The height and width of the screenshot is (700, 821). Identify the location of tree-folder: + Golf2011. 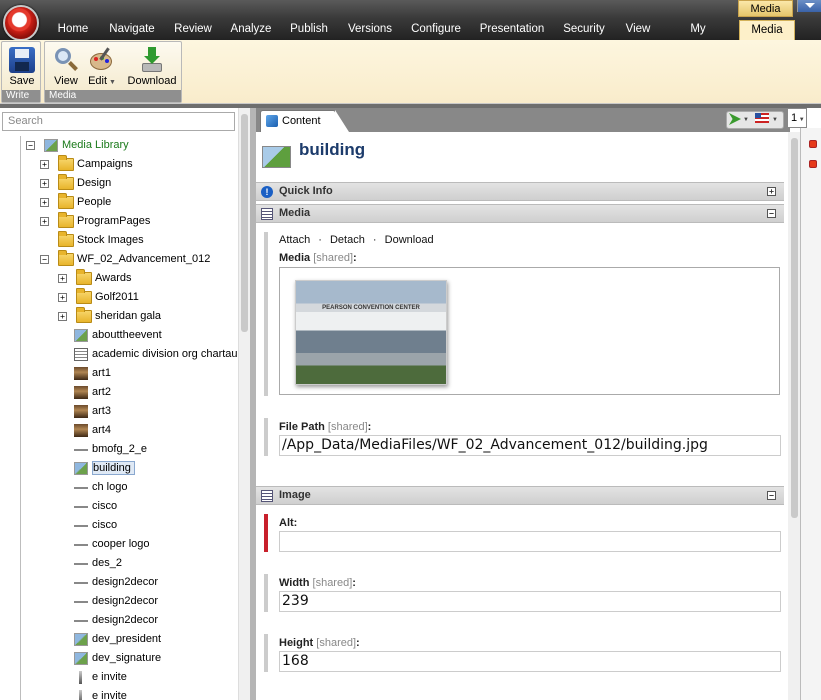
(98, 297).